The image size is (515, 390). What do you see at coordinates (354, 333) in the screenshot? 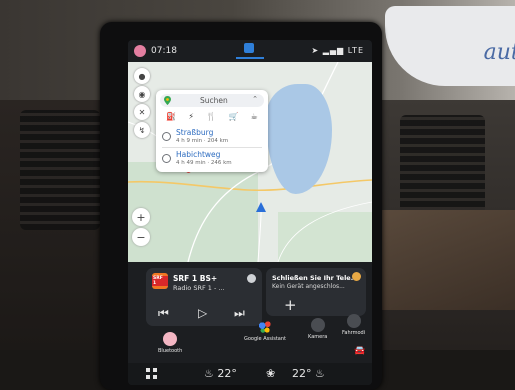
I see `app-label: Fahrmodi` at bounding box center [354, 333].